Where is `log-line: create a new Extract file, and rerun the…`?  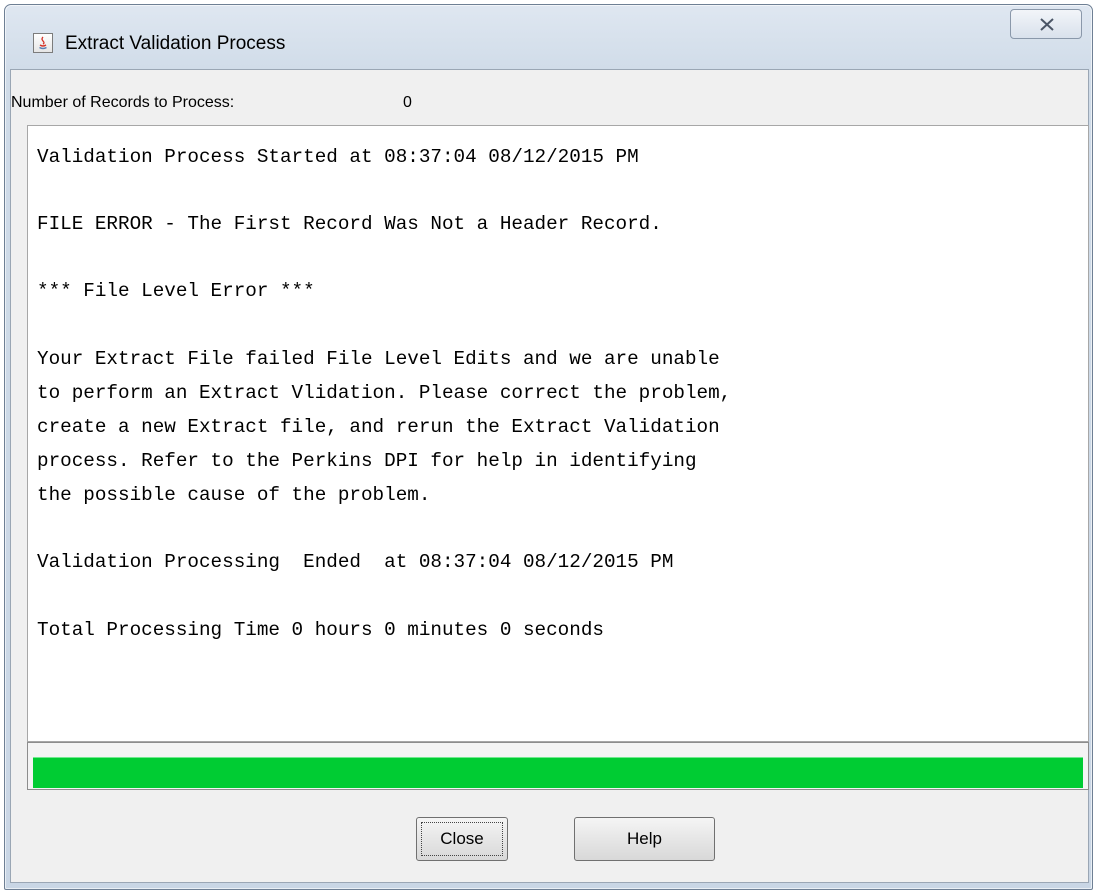 log-line: create a new Extract file, and rerun the… is located at coordinates (378, 427).